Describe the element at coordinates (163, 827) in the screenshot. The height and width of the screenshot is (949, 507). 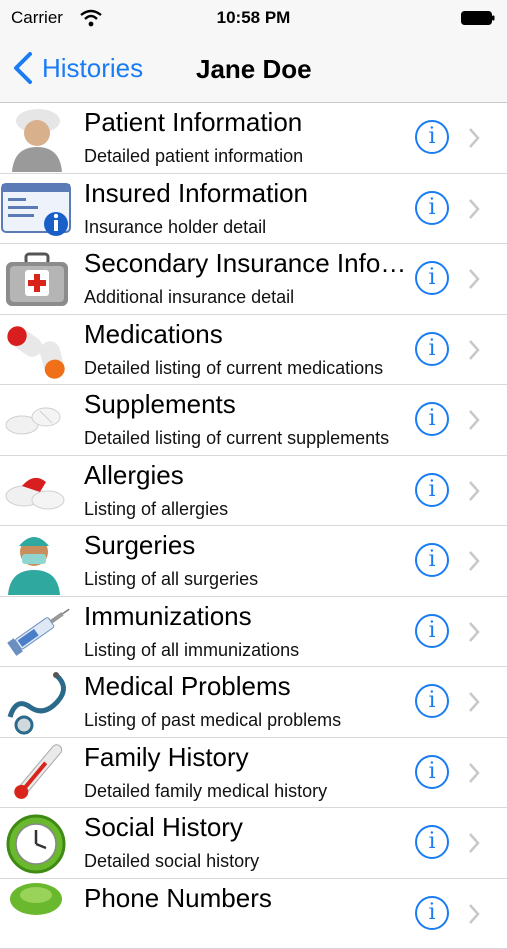
I see `row-title: Social History` at that location.